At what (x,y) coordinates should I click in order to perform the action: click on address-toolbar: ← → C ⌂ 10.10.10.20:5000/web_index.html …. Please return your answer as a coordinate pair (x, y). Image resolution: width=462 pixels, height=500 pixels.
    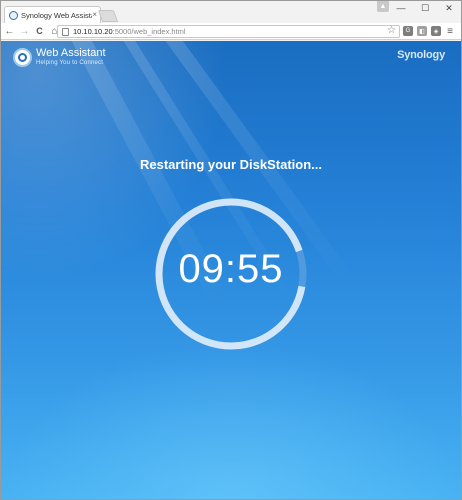
    Looking at the image, I should click on (231, 31).